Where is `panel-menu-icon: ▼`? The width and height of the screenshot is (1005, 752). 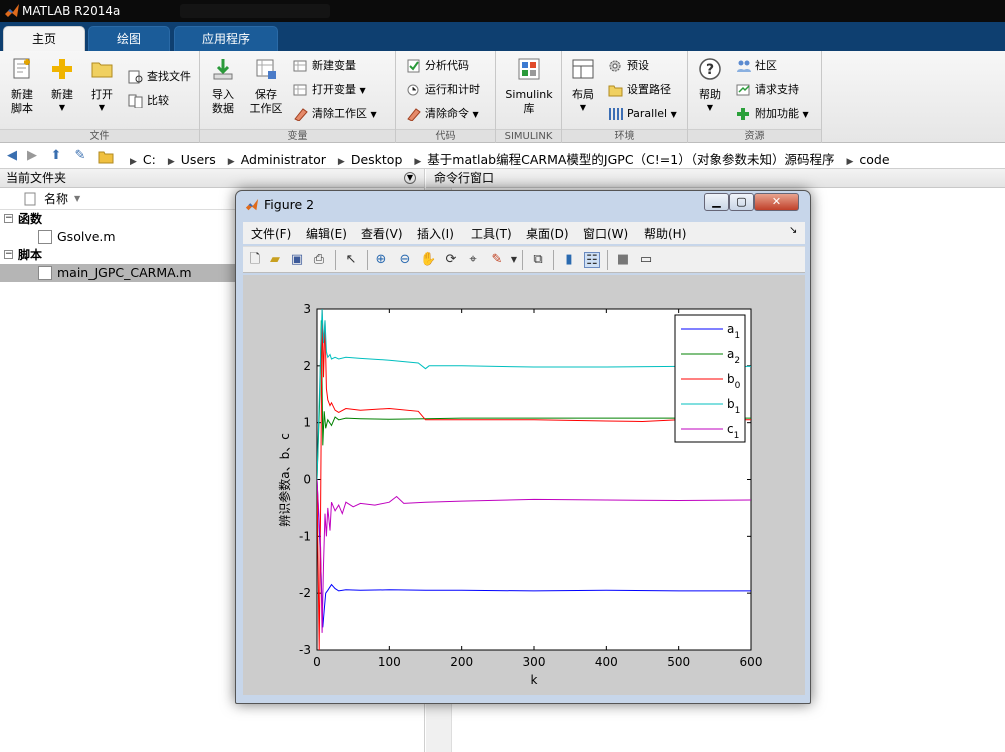 panel-menu-icon: ▼ is located at coordinates (410, 178).